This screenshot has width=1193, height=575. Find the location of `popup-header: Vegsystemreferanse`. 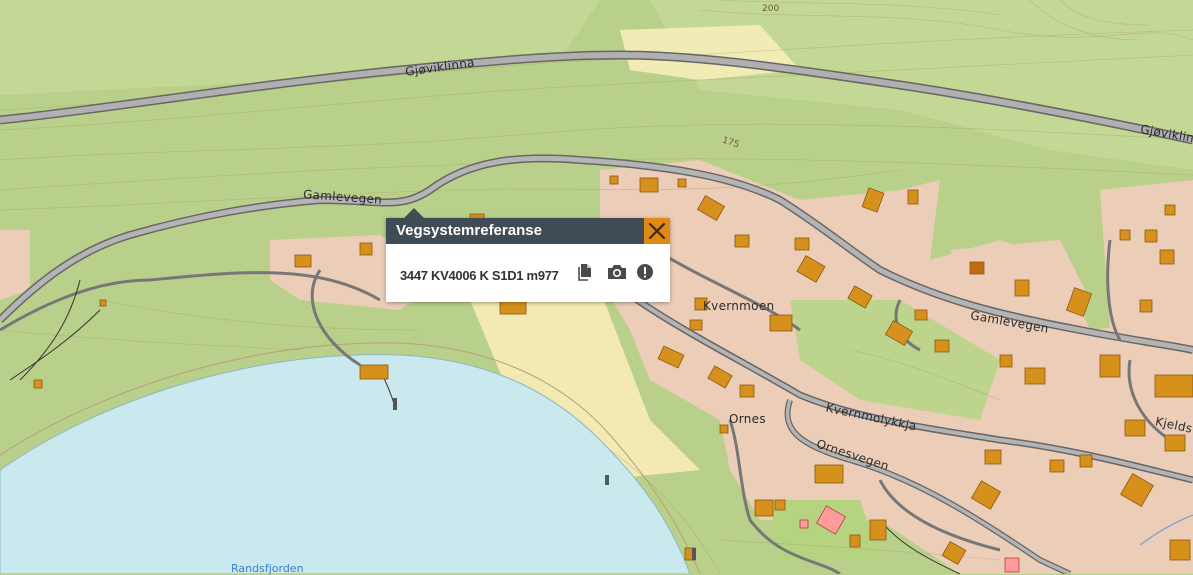

popup-header: Vegsystemreferanse is located at coordinates (515, 231).